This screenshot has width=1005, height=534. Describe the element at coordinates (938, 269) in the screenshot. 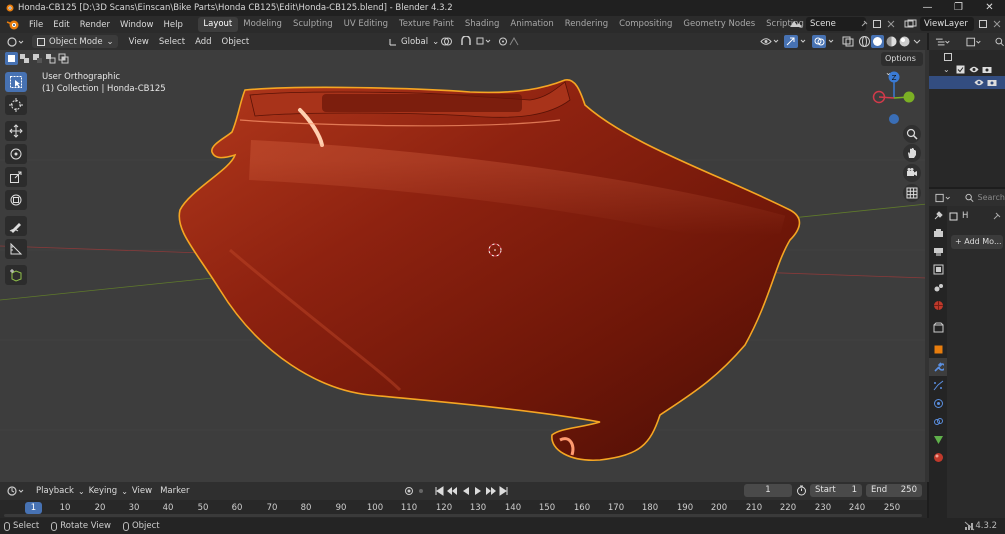

I see `tab-view-layer` at that location.